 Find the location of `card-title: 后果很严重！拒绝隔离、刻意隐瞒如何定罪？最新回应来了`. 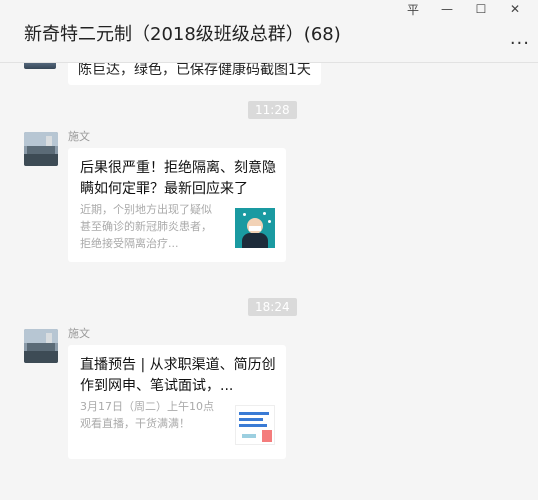

card-title: 后果很严重！拒绝隔离、刻意隐瞒如何定罪？最新回应来了 is located at coordinates (178, 178).